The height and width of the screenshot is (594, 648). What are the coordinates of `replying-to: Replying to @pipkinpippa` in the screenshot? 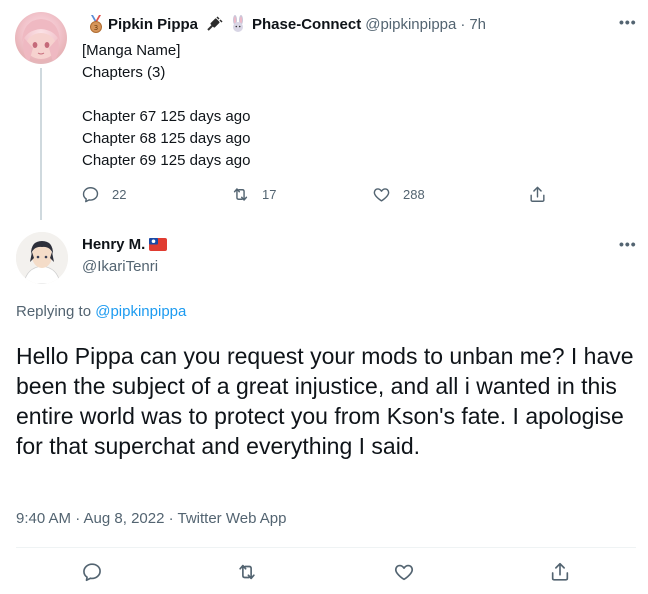 It's located at (101, 311).